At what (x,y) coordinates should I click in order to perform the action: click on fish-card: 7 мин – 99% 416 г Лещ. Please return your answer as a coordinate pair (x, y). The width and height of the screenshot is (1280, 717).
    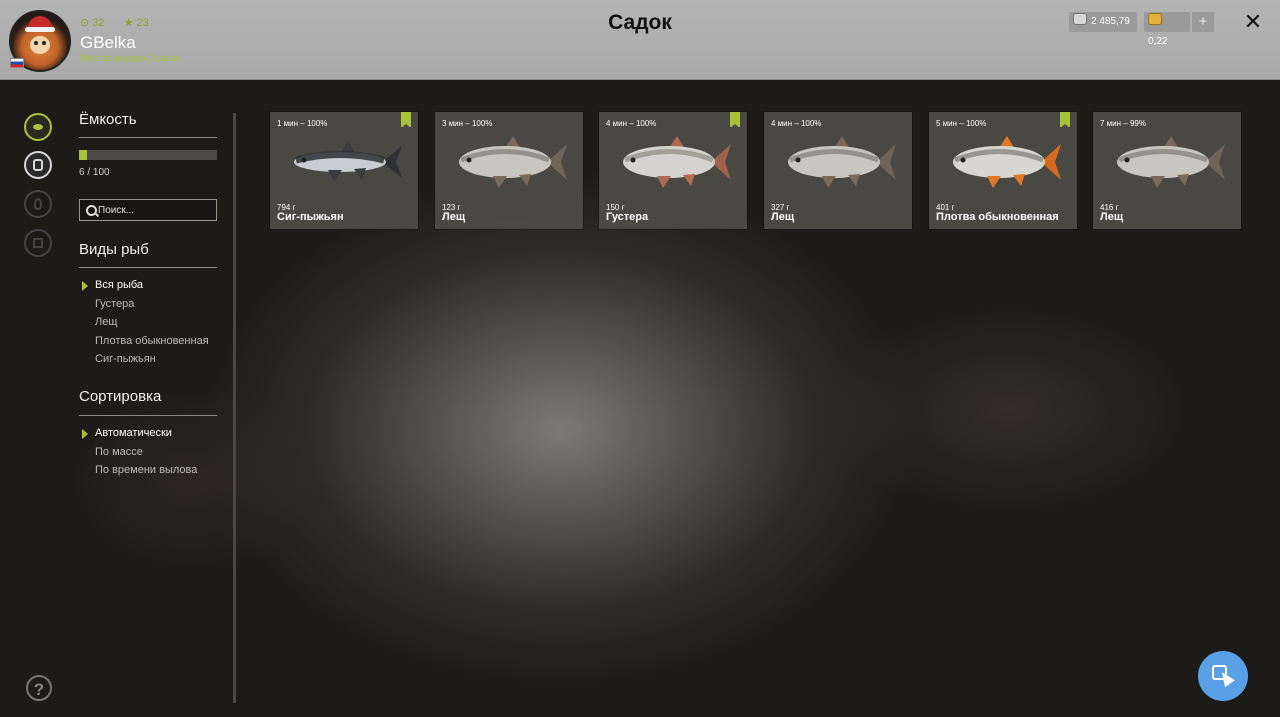
    Looking at the image, I should click on (1167, 170).